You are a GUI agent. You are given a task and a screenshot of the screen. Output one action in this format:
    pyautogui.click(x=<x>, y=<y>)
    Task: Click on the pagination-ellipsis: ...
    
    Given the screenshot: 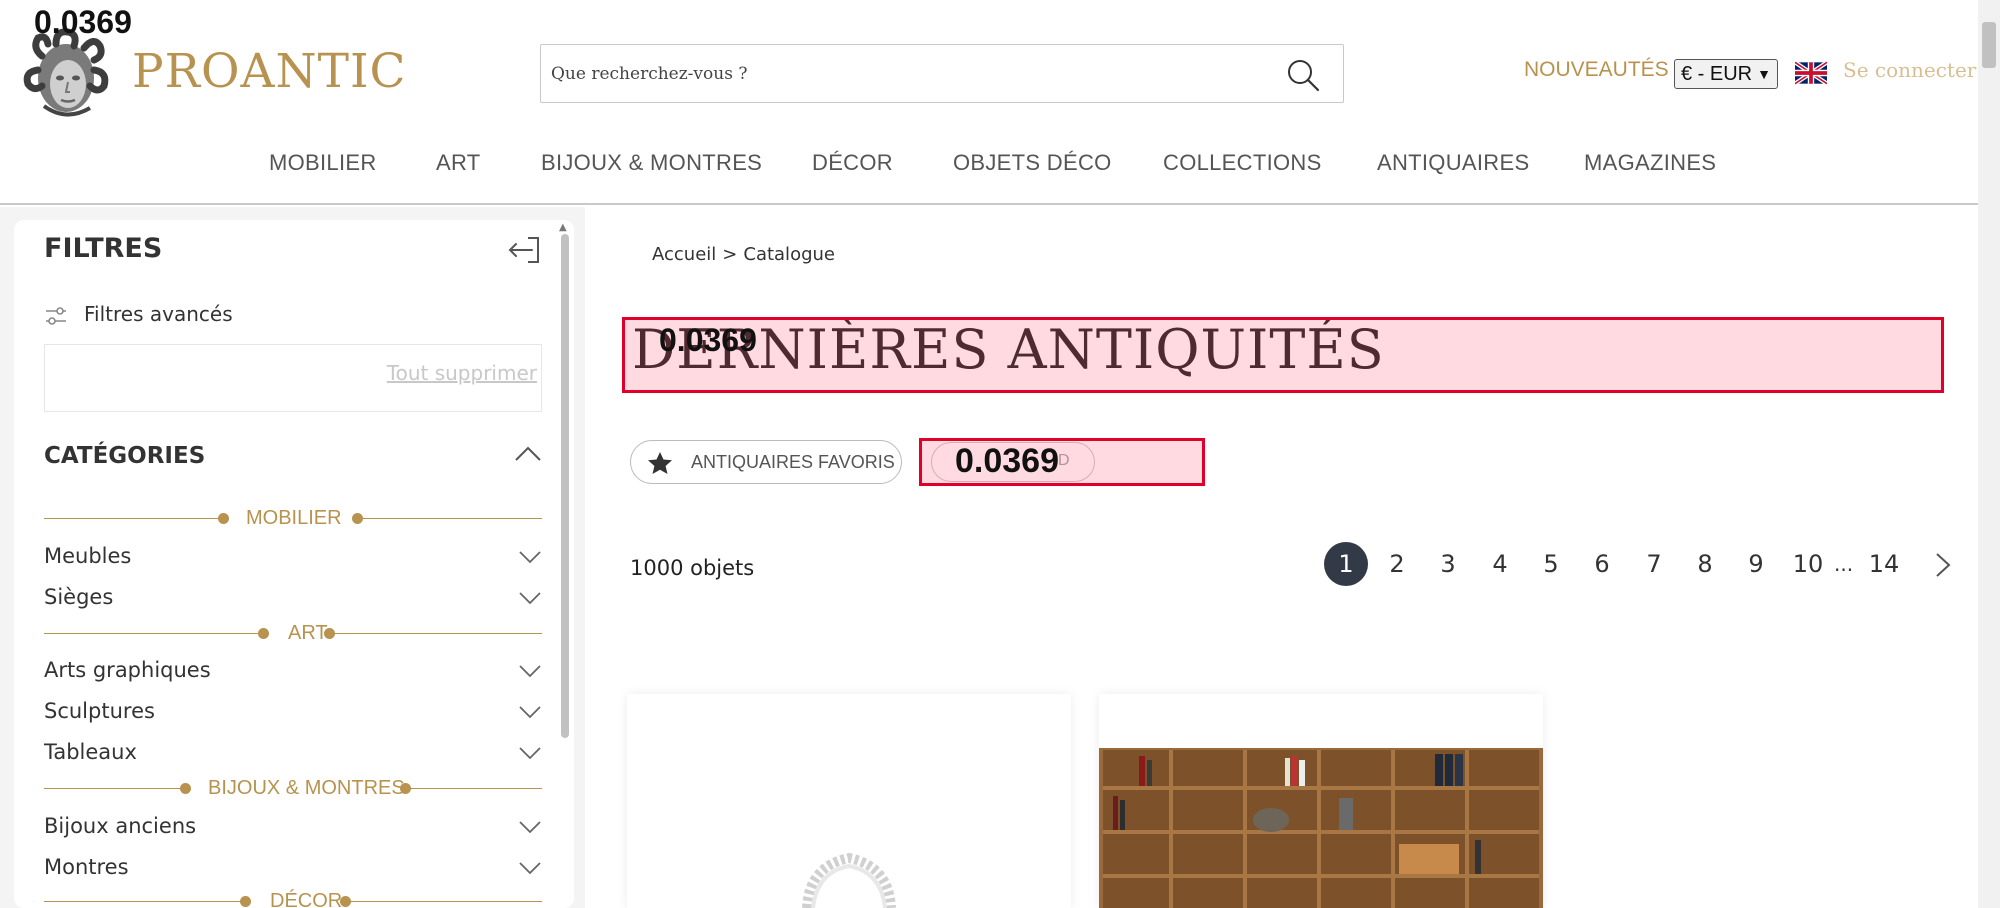 What is the action you would take?
    pyautogui.click(x=1844, y=564)
    